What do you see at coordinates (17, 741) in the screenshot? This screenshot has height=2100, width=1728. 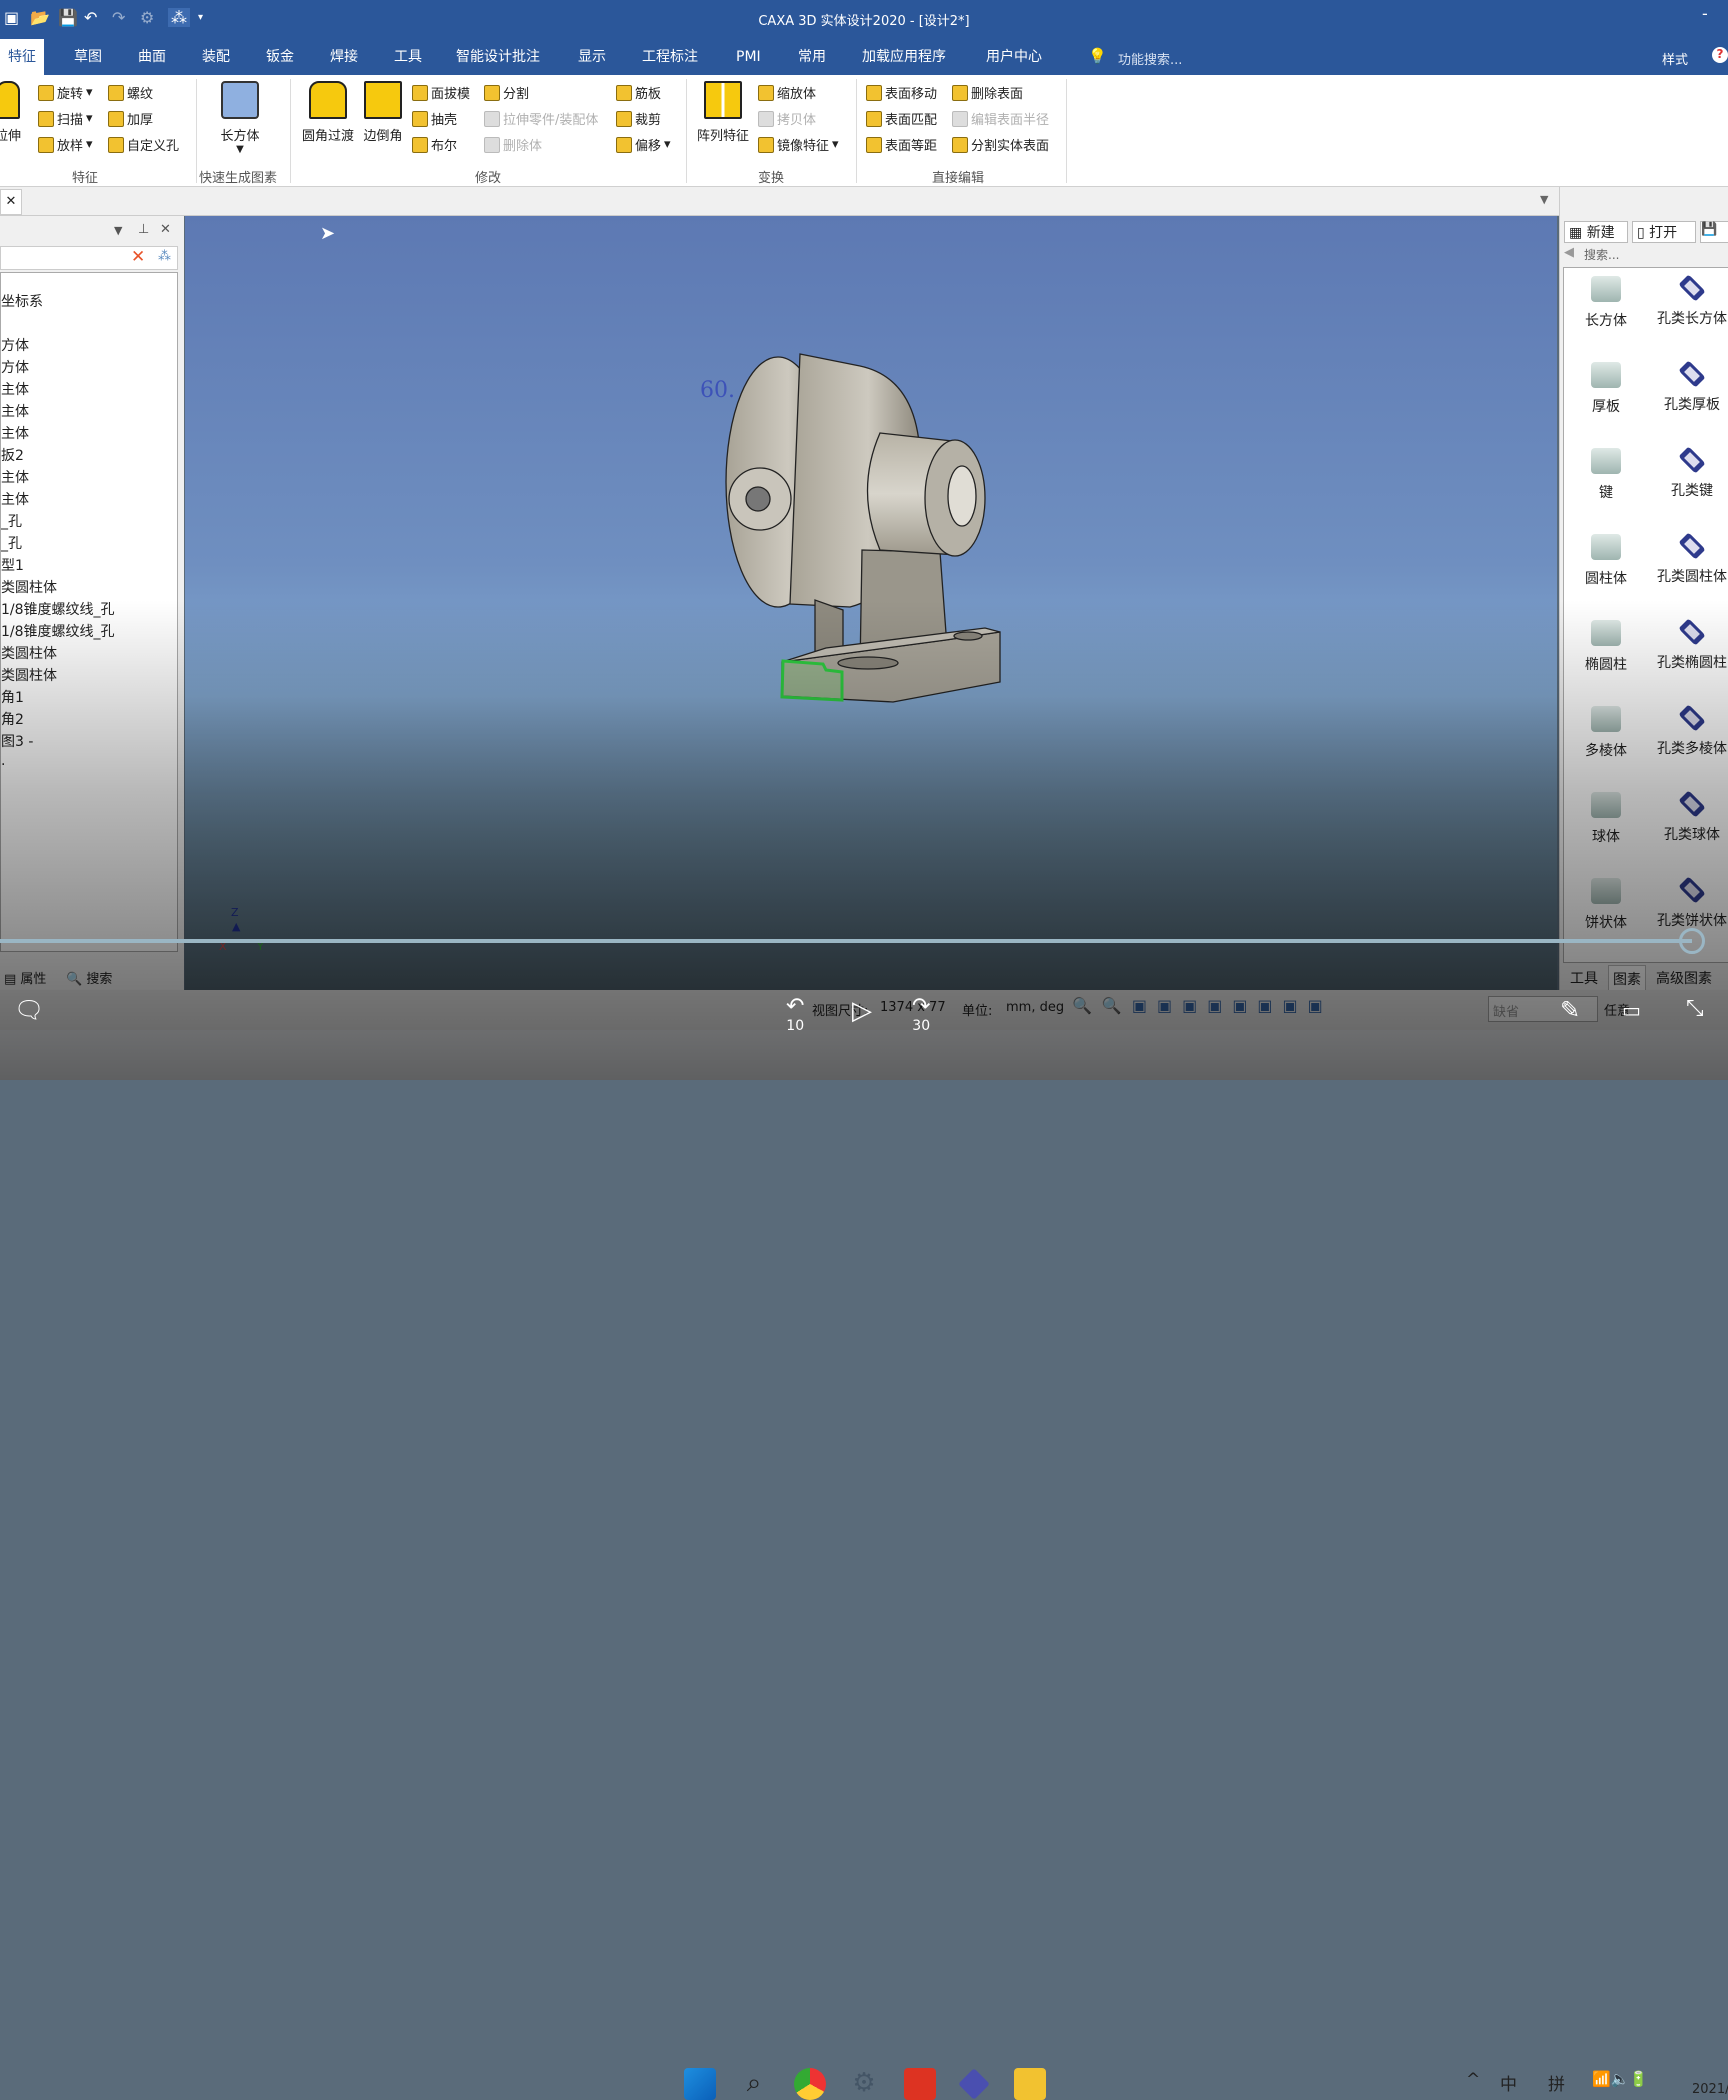 I see `tree-node: 图3 -` at bounding box center [17, 741].